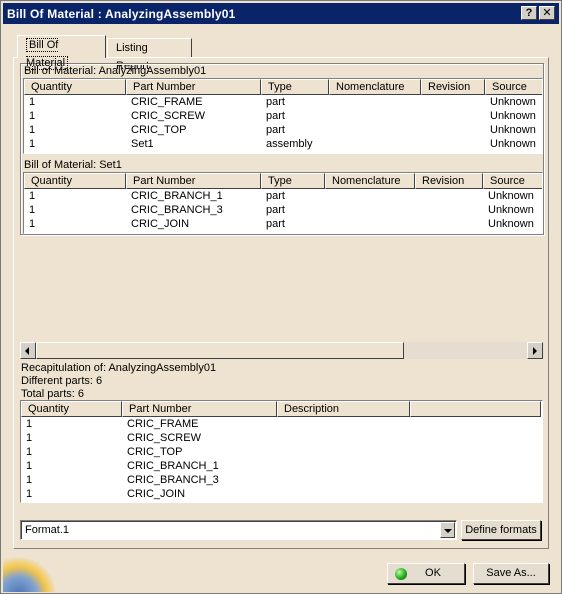  I want to click on format-value: Format.1, so click(47, 530).